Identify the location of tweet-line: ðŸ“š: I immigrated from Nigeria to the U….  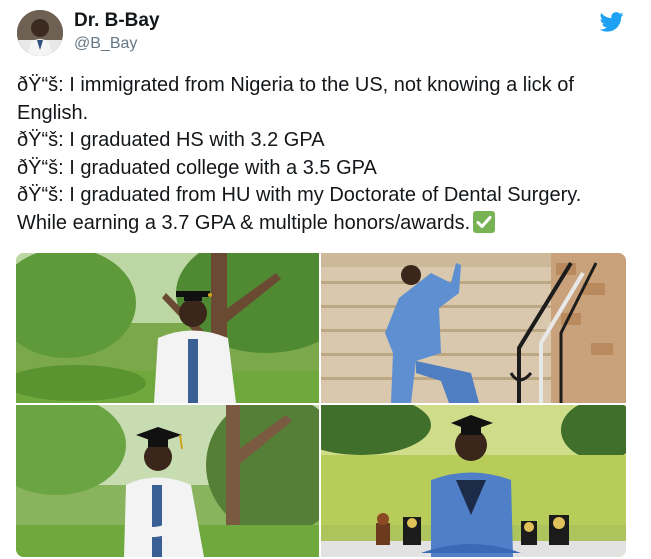
(295, 85).